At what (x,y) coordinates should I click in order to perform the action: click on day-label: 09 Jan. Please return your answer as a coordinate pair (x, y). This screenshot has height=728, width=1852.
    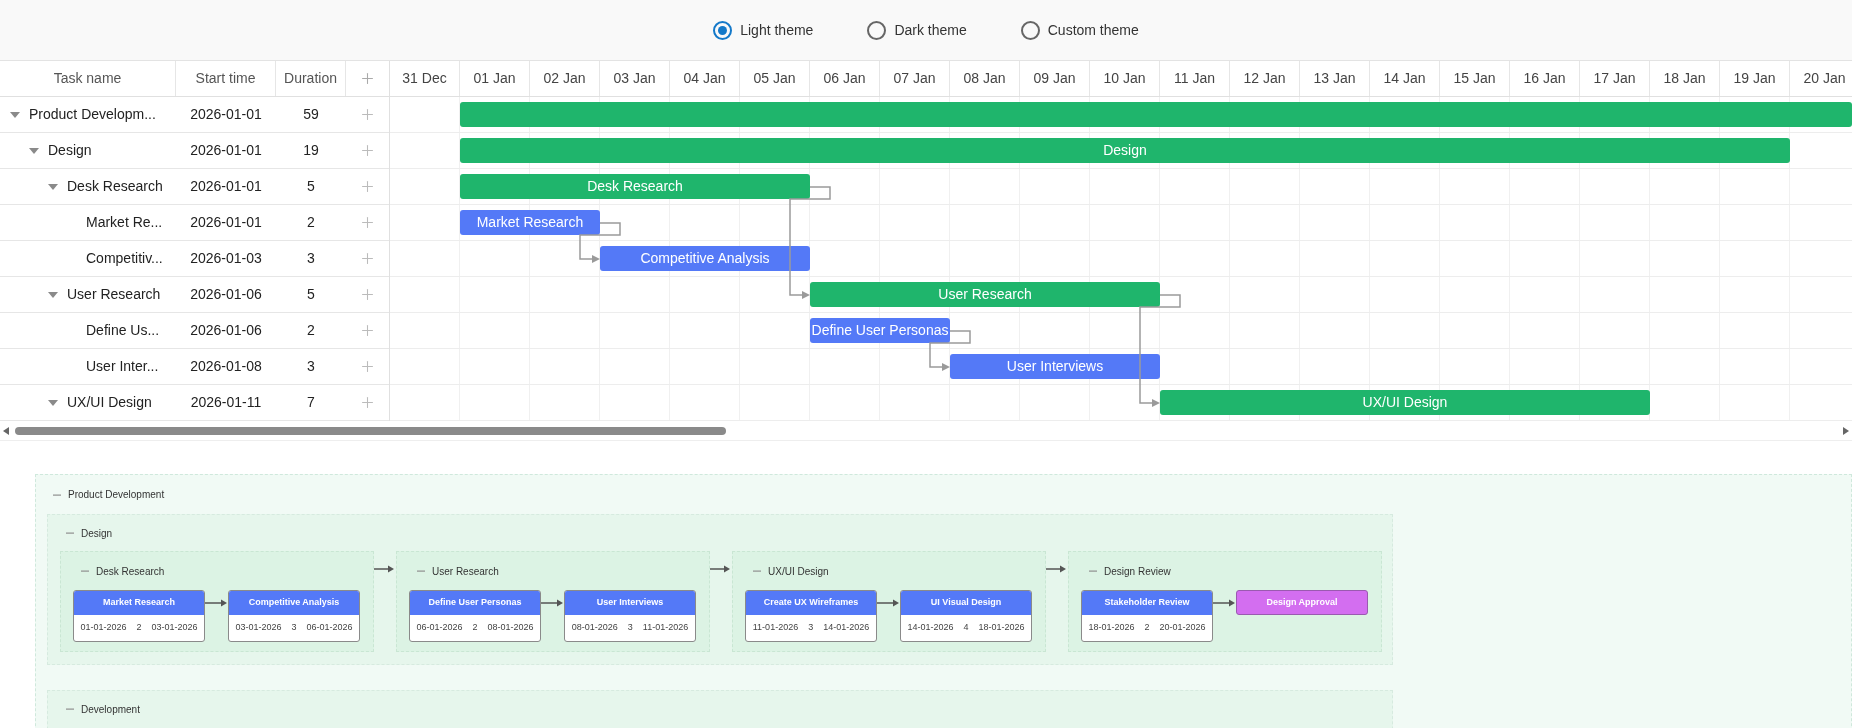
    Looking at the image, I should click on (1054, 78).